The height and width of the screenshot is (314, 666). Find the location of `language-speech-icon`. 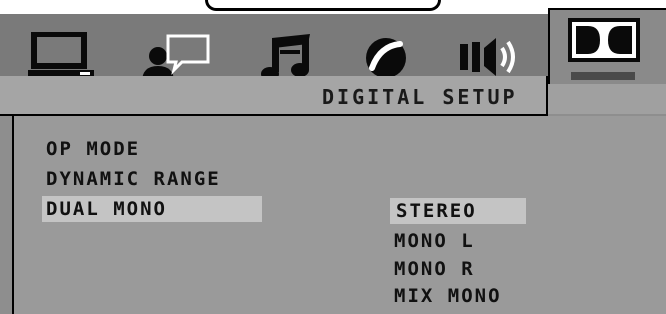

language-speech-icon is located at coordinates (175, 57).